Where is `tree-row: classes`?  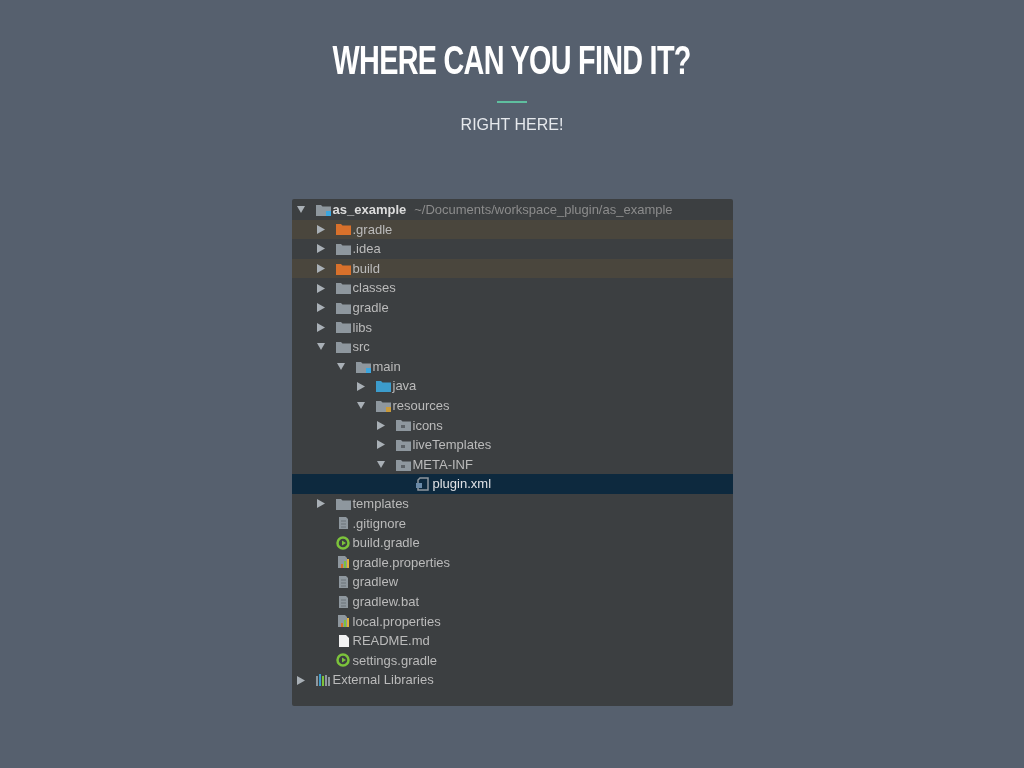 tree-row: classes is located at coordinates (512, 288).